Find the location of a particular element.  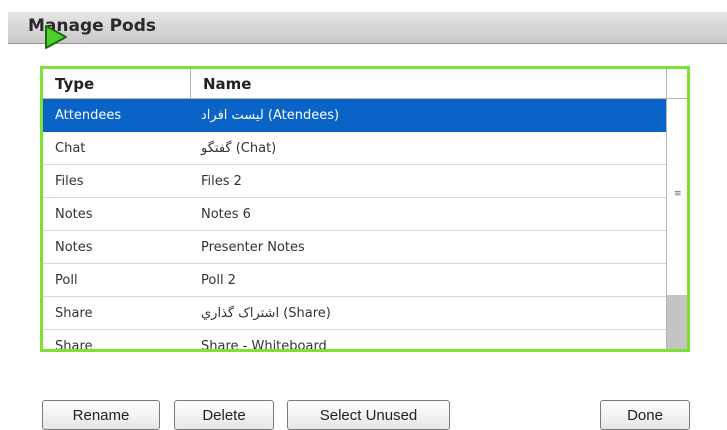

cell-name: Files 2 is located at coordinates (221, 181).